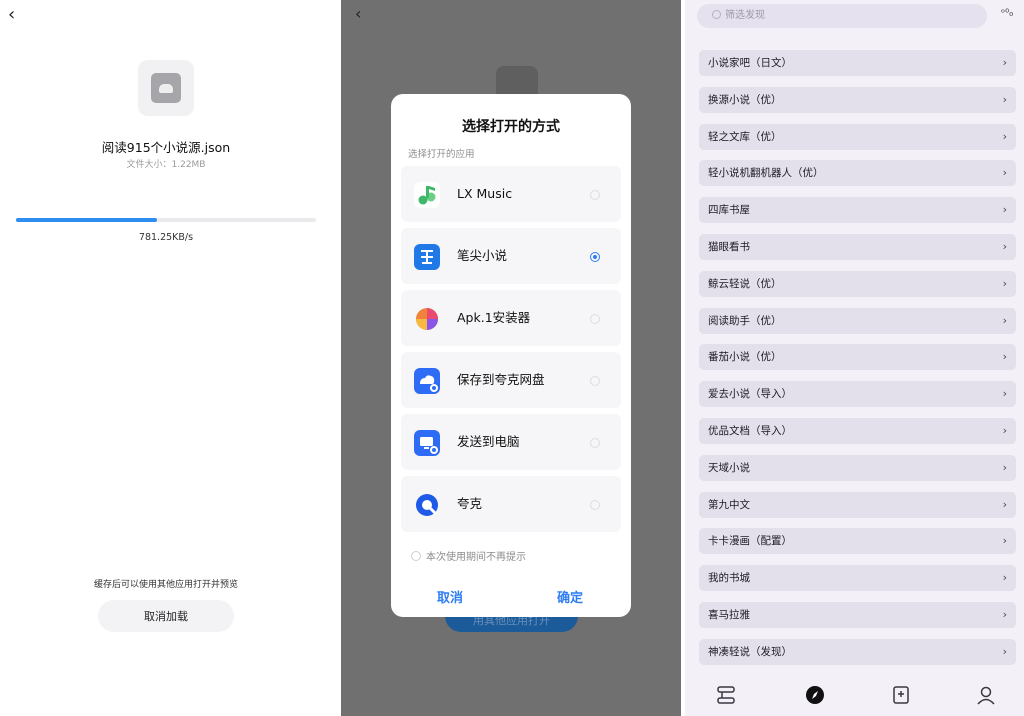 This screenshot has width=1024, height=716. What do you see at coordinates (166, 147) in the screenshot?
I see `file-name: 阅读915个小说源.json` at bounding box center [166, 147].